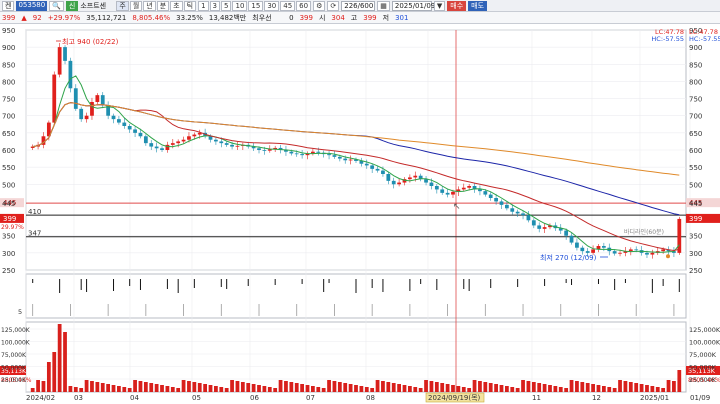  I want to click on current-price: 399, so click(9, 17).